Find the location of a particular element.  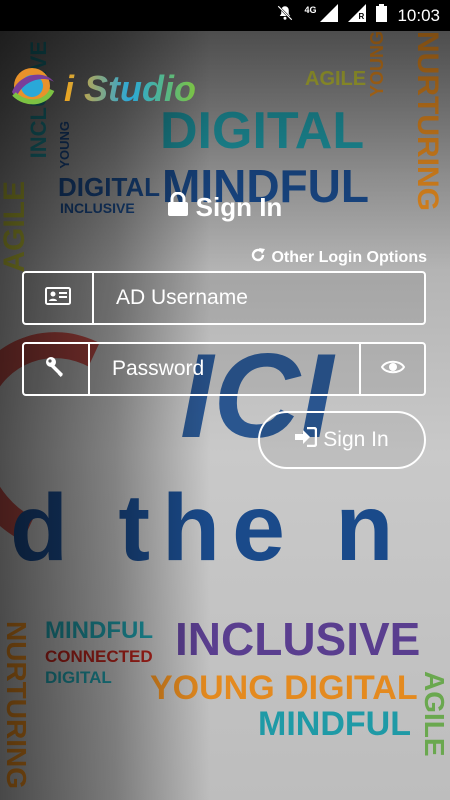

network-label: 4G is located at coordinates (310, 9).